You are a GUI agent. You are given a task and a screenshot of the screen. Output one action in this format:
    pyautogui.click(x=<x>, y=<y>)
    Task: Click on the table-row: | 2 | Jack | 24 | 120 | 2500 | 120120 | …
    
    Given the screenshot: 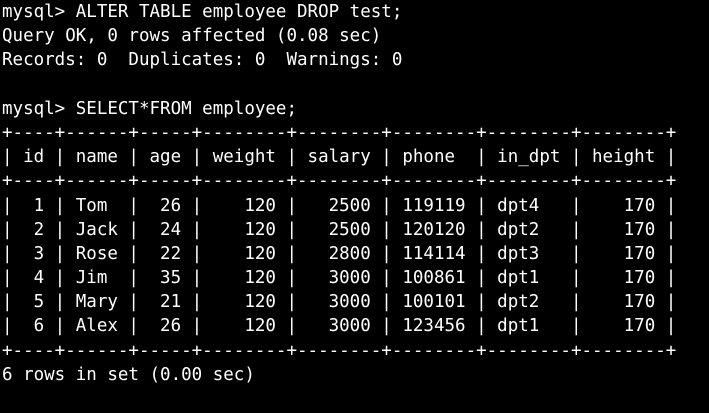 What is the action you would take?
    pyautogui.click(x=339, y=229)
    